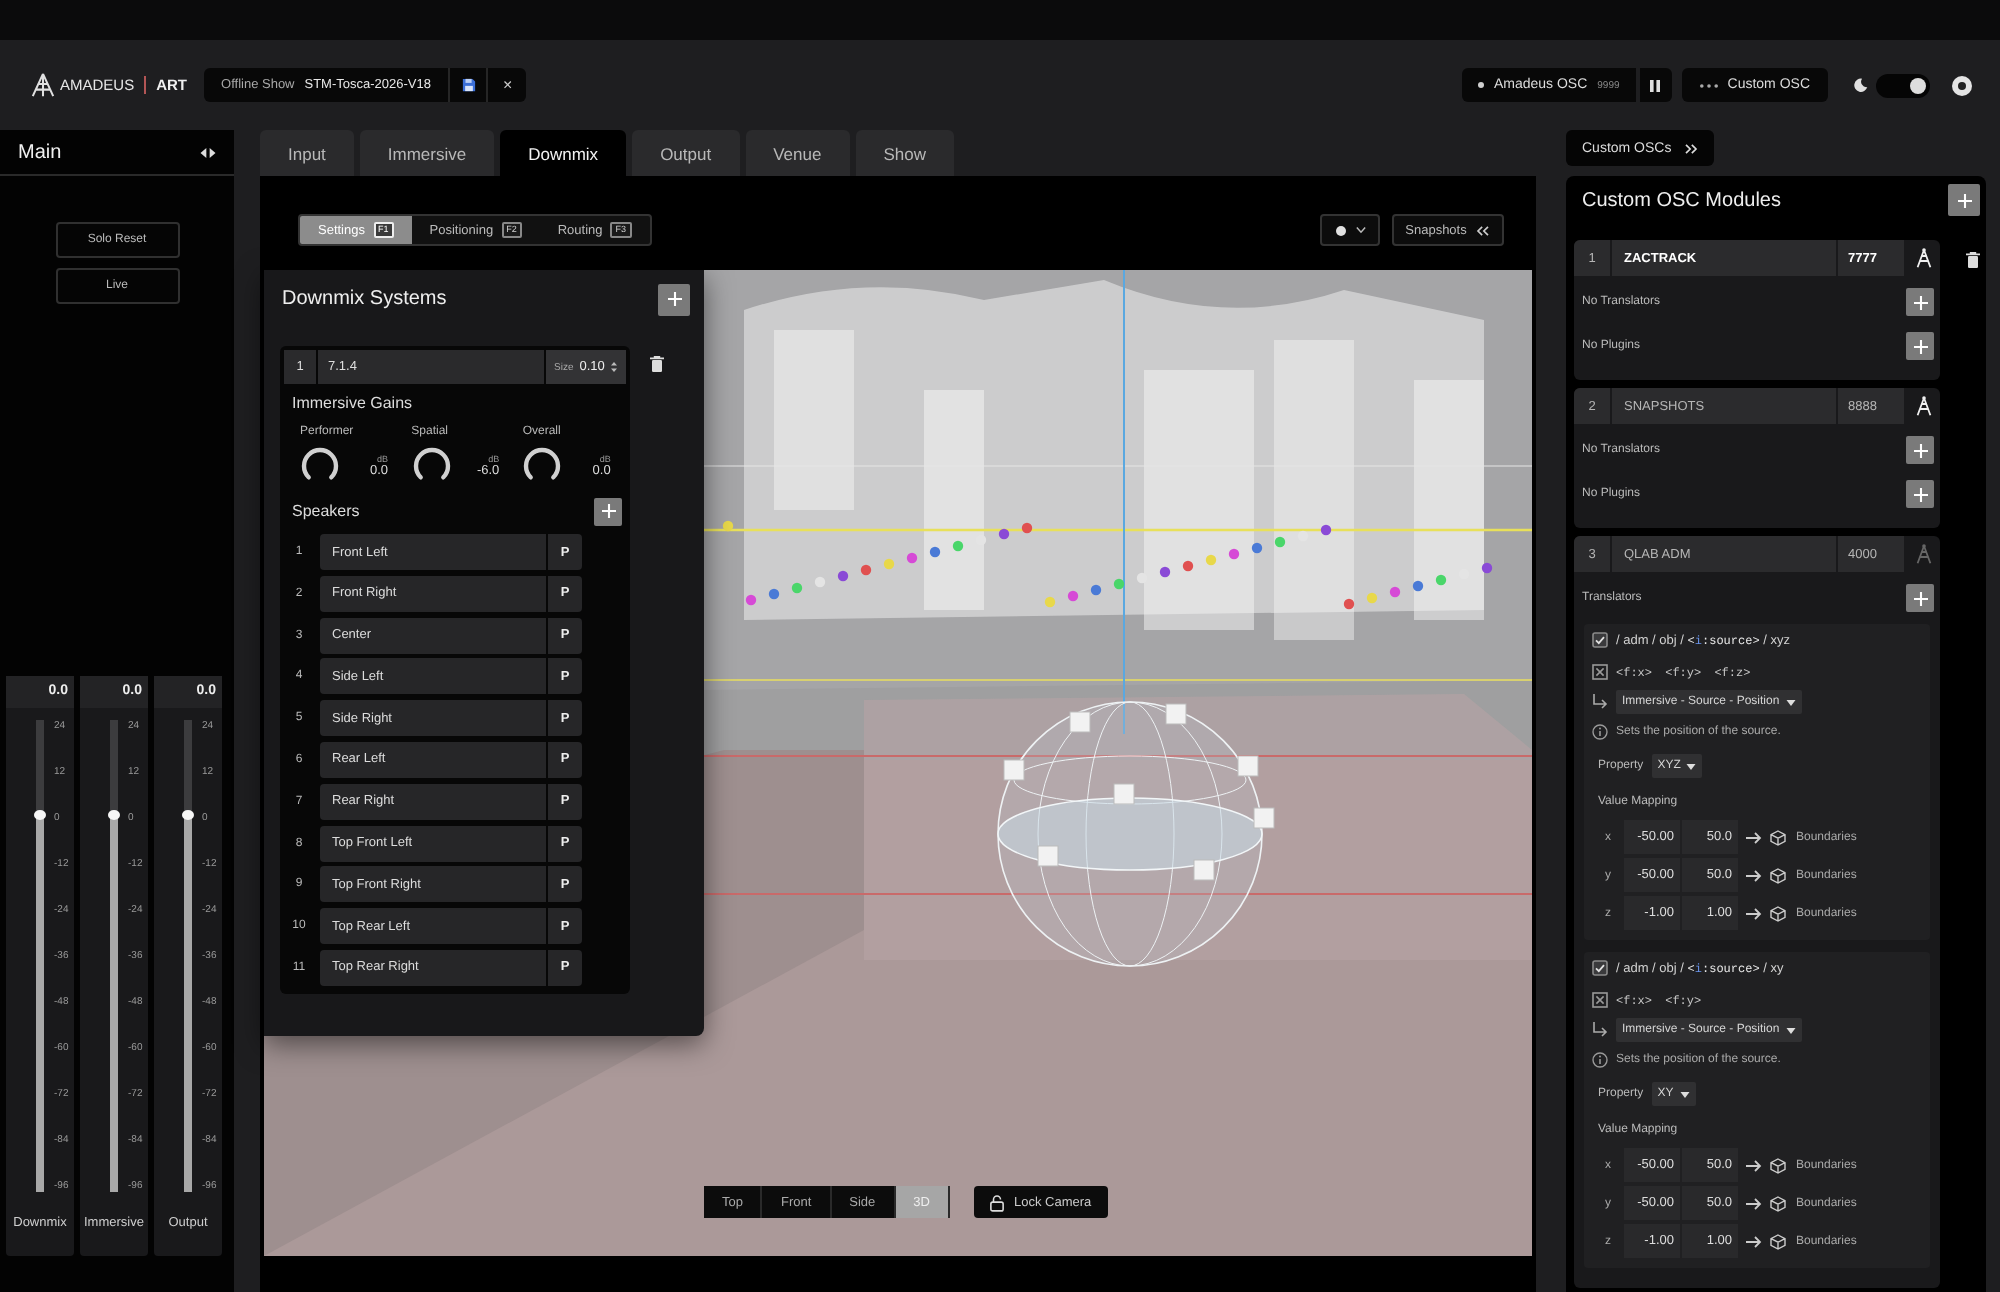 The width and height of the screenshot is (2000, 1292). I want to click on tower-logo-icon, so click(43, 85).